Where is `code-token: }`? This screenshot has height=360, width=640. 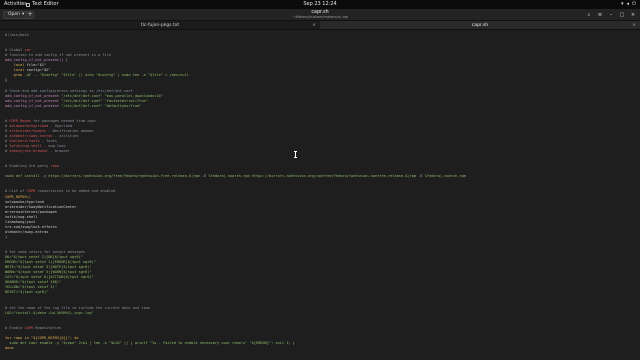
code-token: } is located at coordinates (6, 80).